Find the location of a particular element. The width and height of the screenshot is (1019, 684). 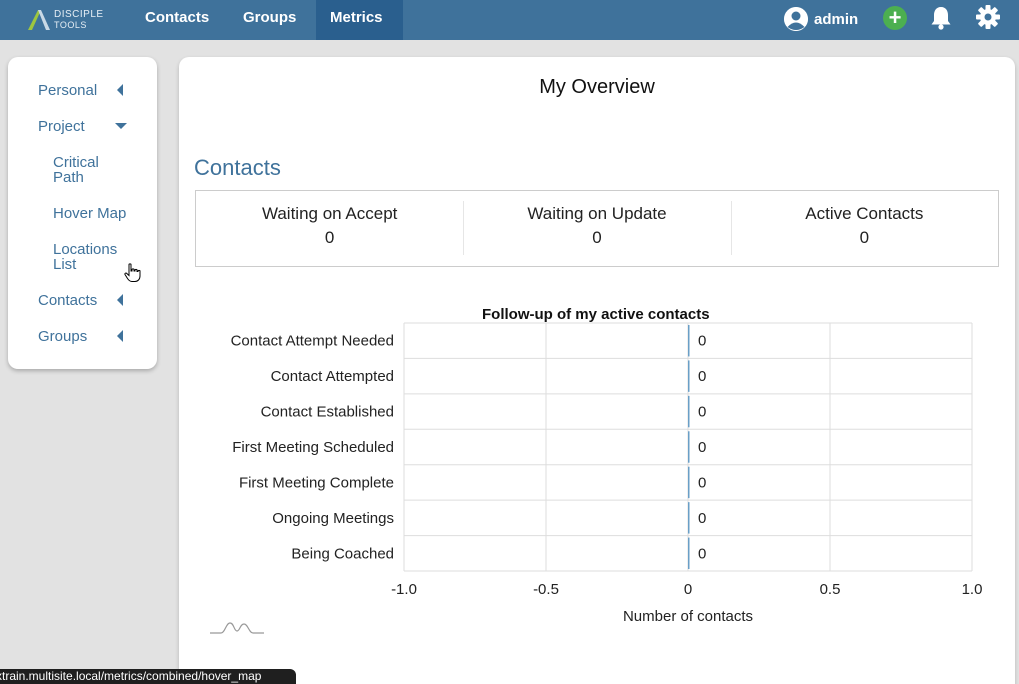

stat-active-contacts: Active Contacts 0 is located at coordinates (864, 228).